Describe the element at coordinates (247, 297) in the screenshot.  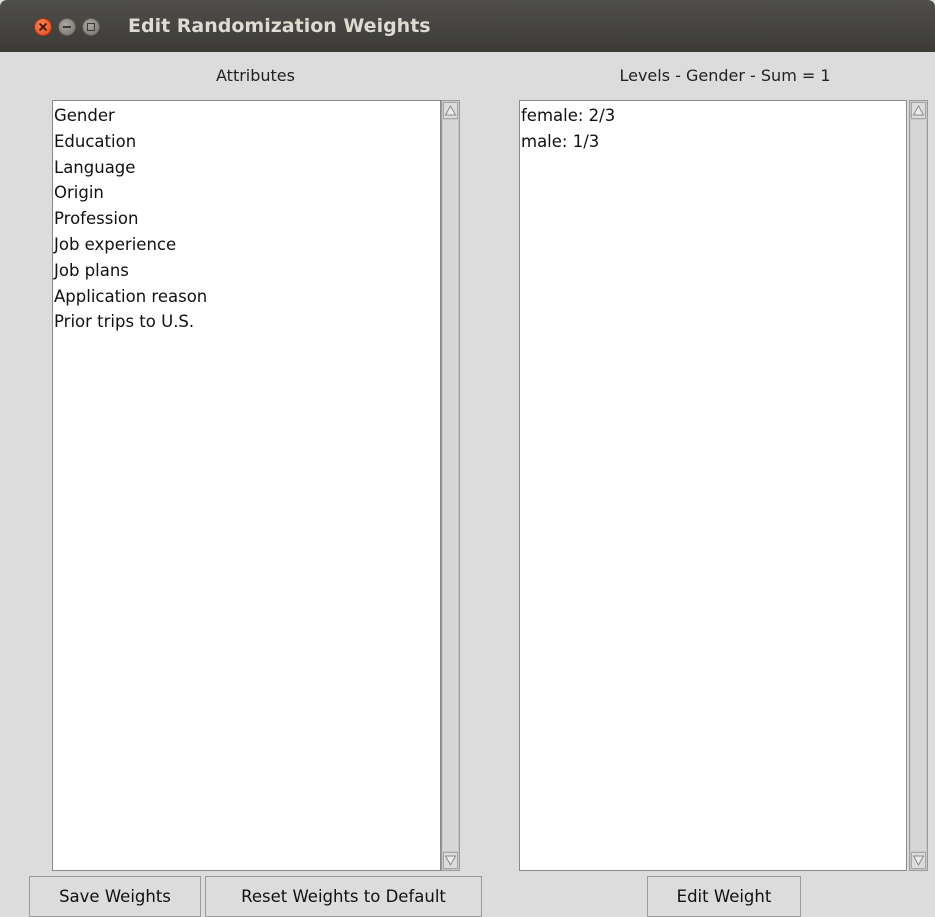
I see `attribute-item-application-reason: Application reason` at that location.